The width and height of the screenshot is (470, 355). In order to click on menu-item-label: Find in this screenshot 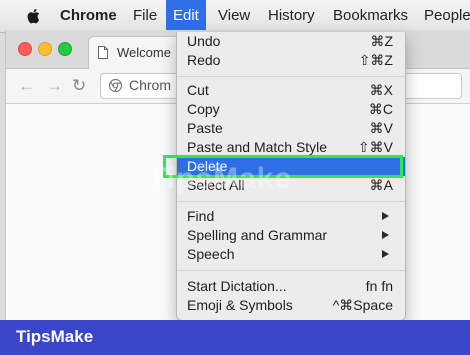, I will do `click(201, 216)`.